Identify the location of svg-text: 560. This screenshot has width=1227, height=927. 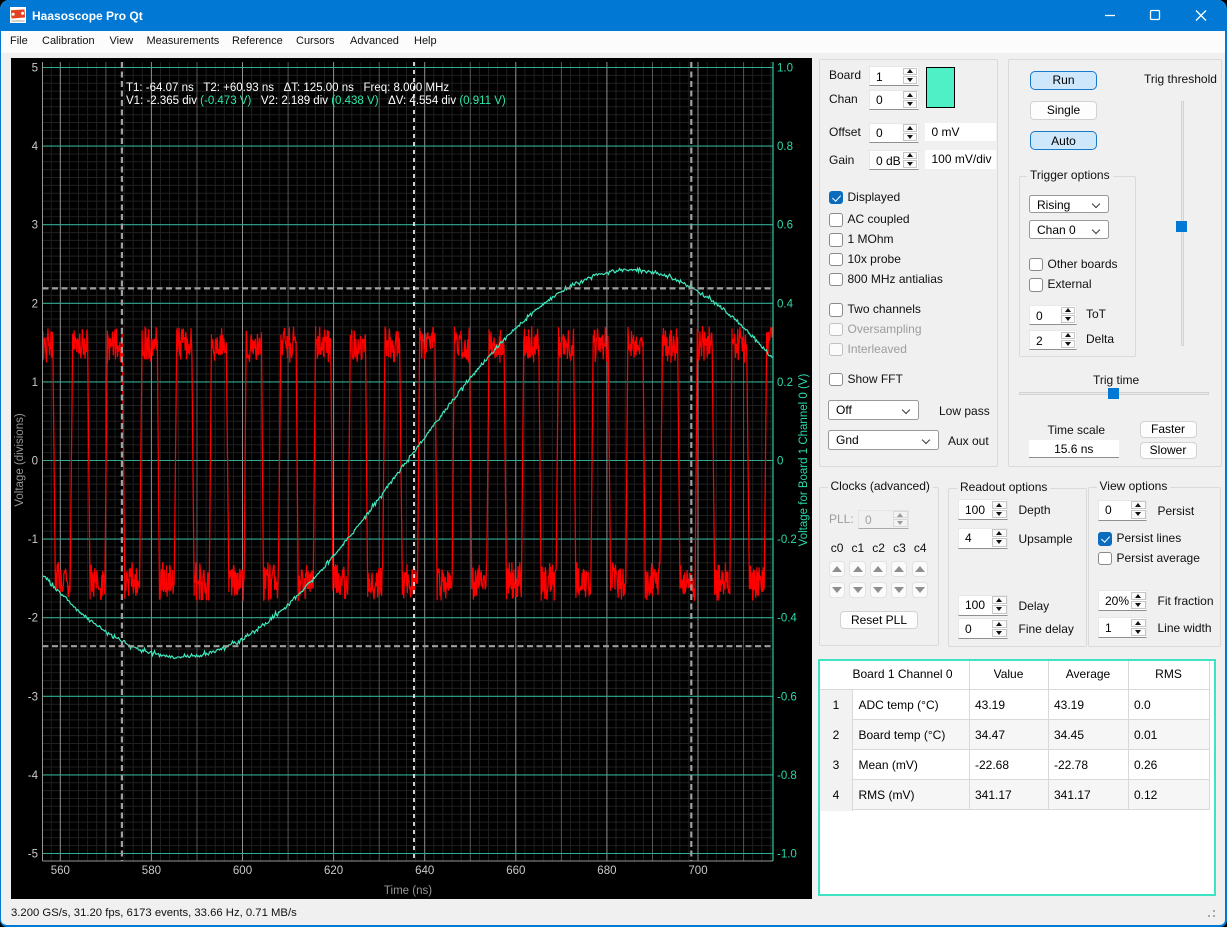
(60, 871).